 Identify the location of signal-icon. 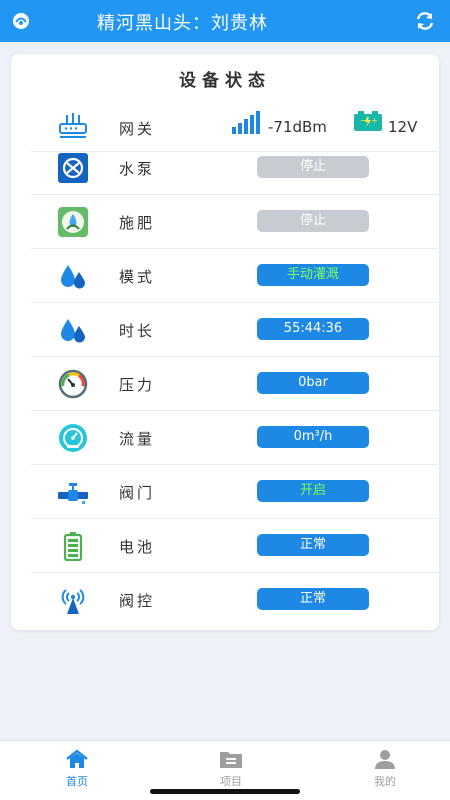
(246, 122).